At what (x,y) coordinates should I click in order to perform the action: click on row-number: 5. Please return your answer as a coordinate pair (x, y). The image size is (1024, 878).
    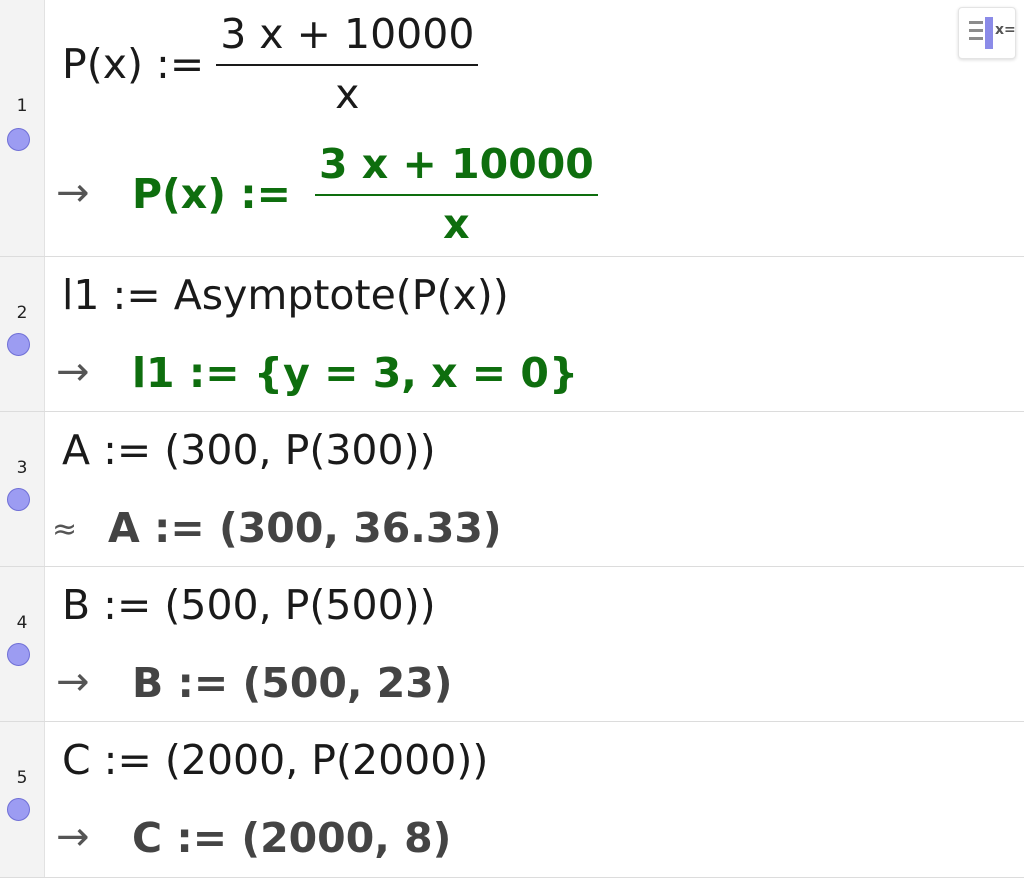
    Looking at the image, I should click on (22, 778).